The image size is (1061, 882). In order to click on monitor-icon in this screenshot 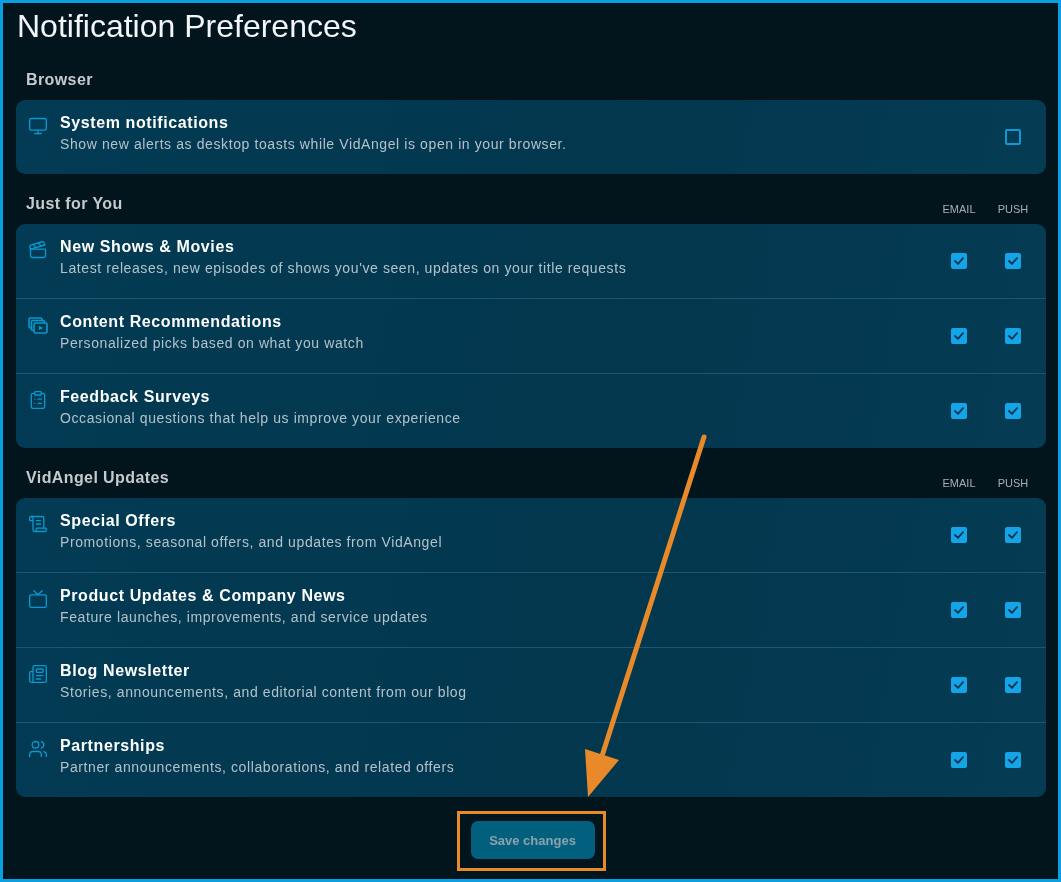, I will do `click(38, 126)`.